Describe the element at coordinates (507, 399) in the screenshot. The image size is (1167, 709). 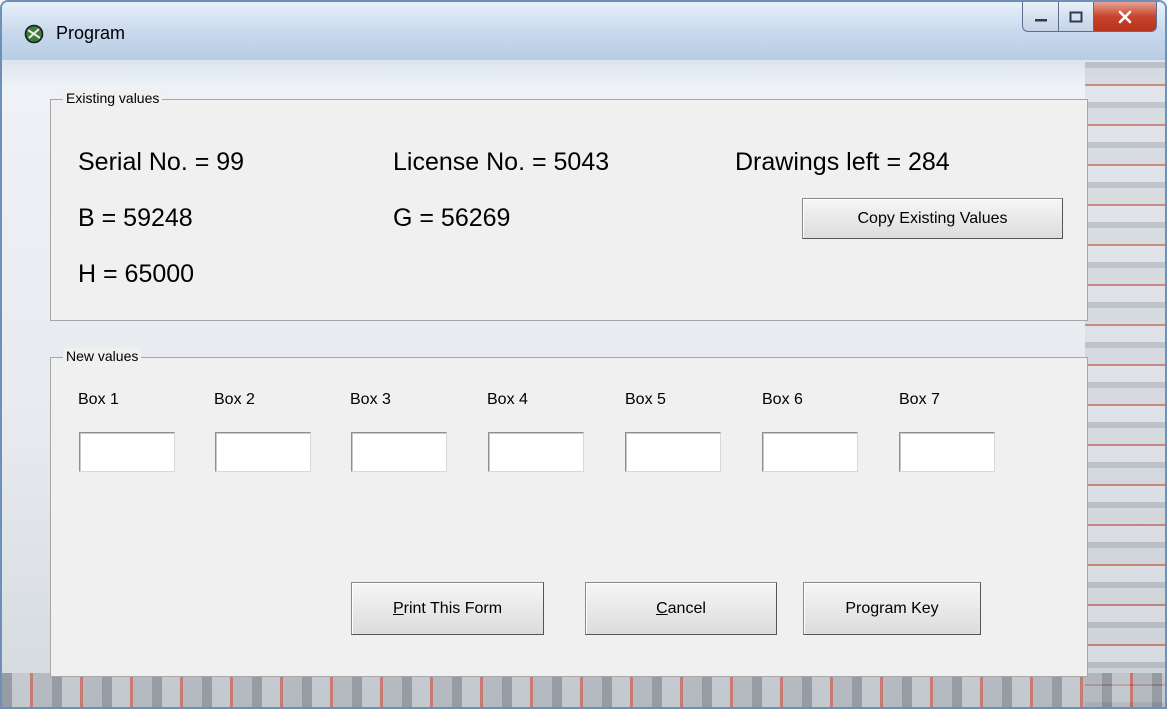
I see `box-4-label: Box 4` at that location.